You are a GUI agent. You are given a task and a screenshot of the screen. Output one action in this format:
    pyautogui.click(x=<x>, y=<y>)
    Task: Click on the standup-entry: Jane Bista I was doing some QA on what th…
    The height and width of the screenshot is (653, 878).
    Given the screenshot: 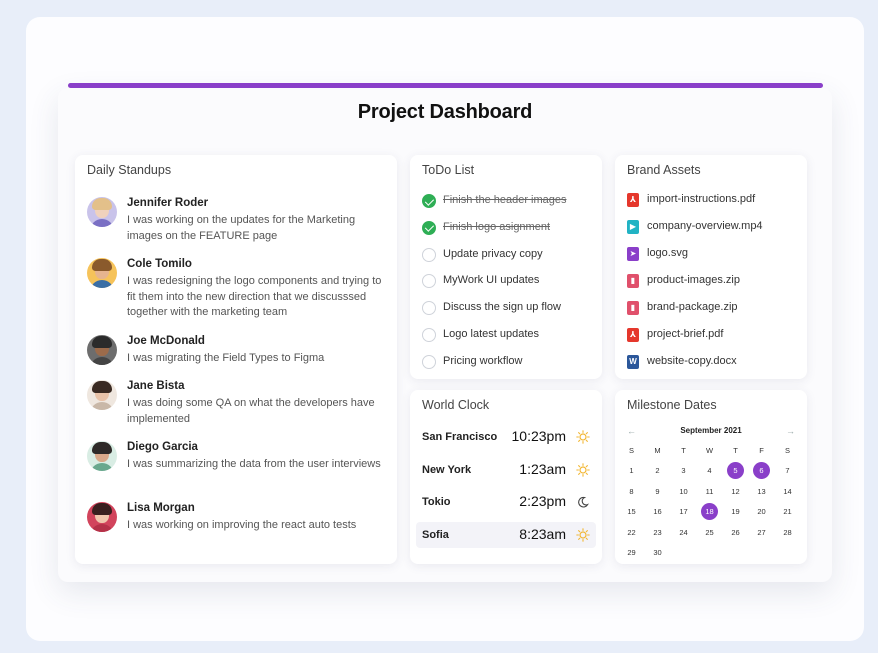 What is the action you would take?
    pyautogui.click(x=237, y=407)
    